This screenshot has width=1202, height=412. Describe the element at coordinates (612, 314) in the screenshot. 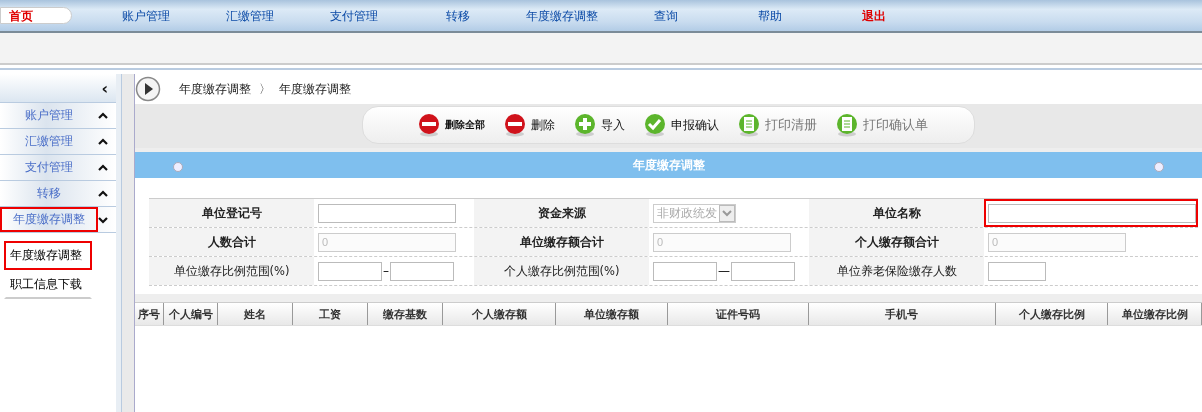

I see `column-header: 单位缴存额` at that location.